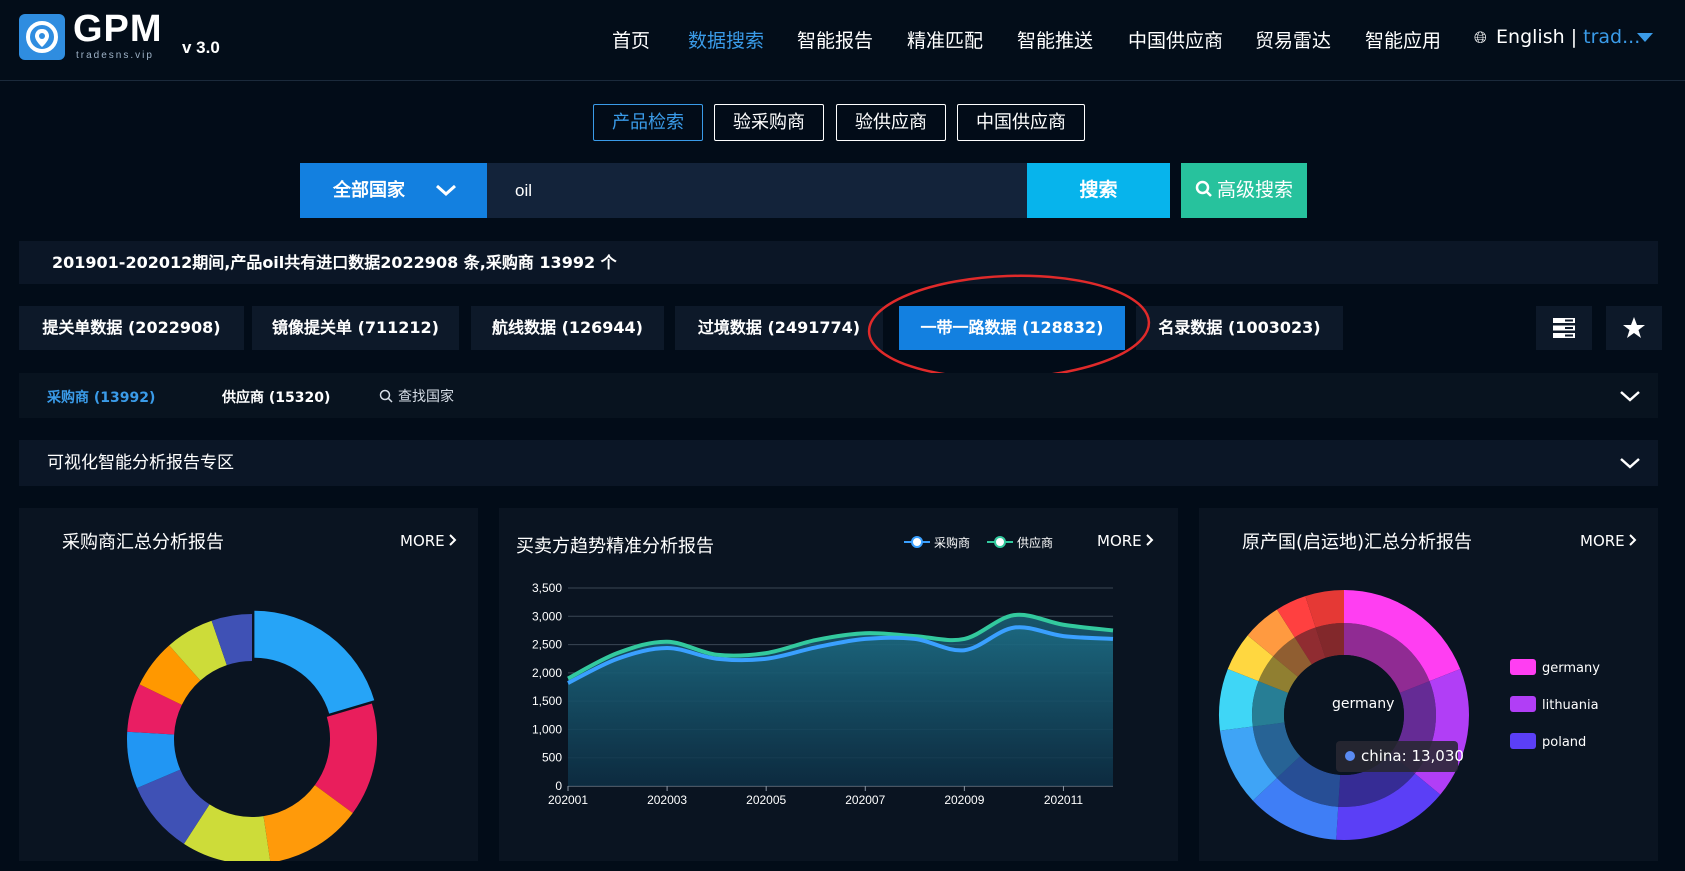  What do you see at coordinates (1293, 39) in the screenshot?
I see `nav-trade-radar: 贸易雷达` at bounding box center [1293, 39].